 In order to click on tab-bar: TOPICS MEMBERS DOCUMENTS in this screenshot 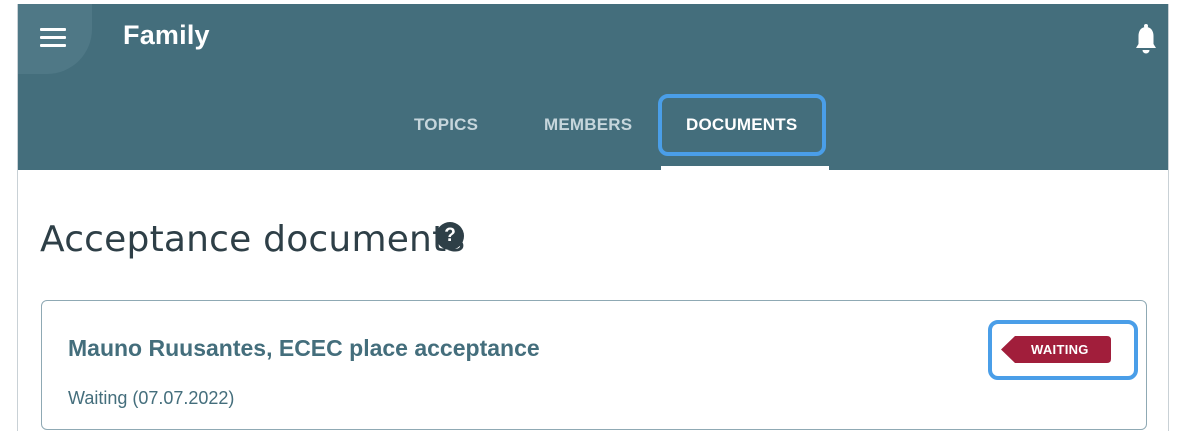, I will do `click(593, 137)`.